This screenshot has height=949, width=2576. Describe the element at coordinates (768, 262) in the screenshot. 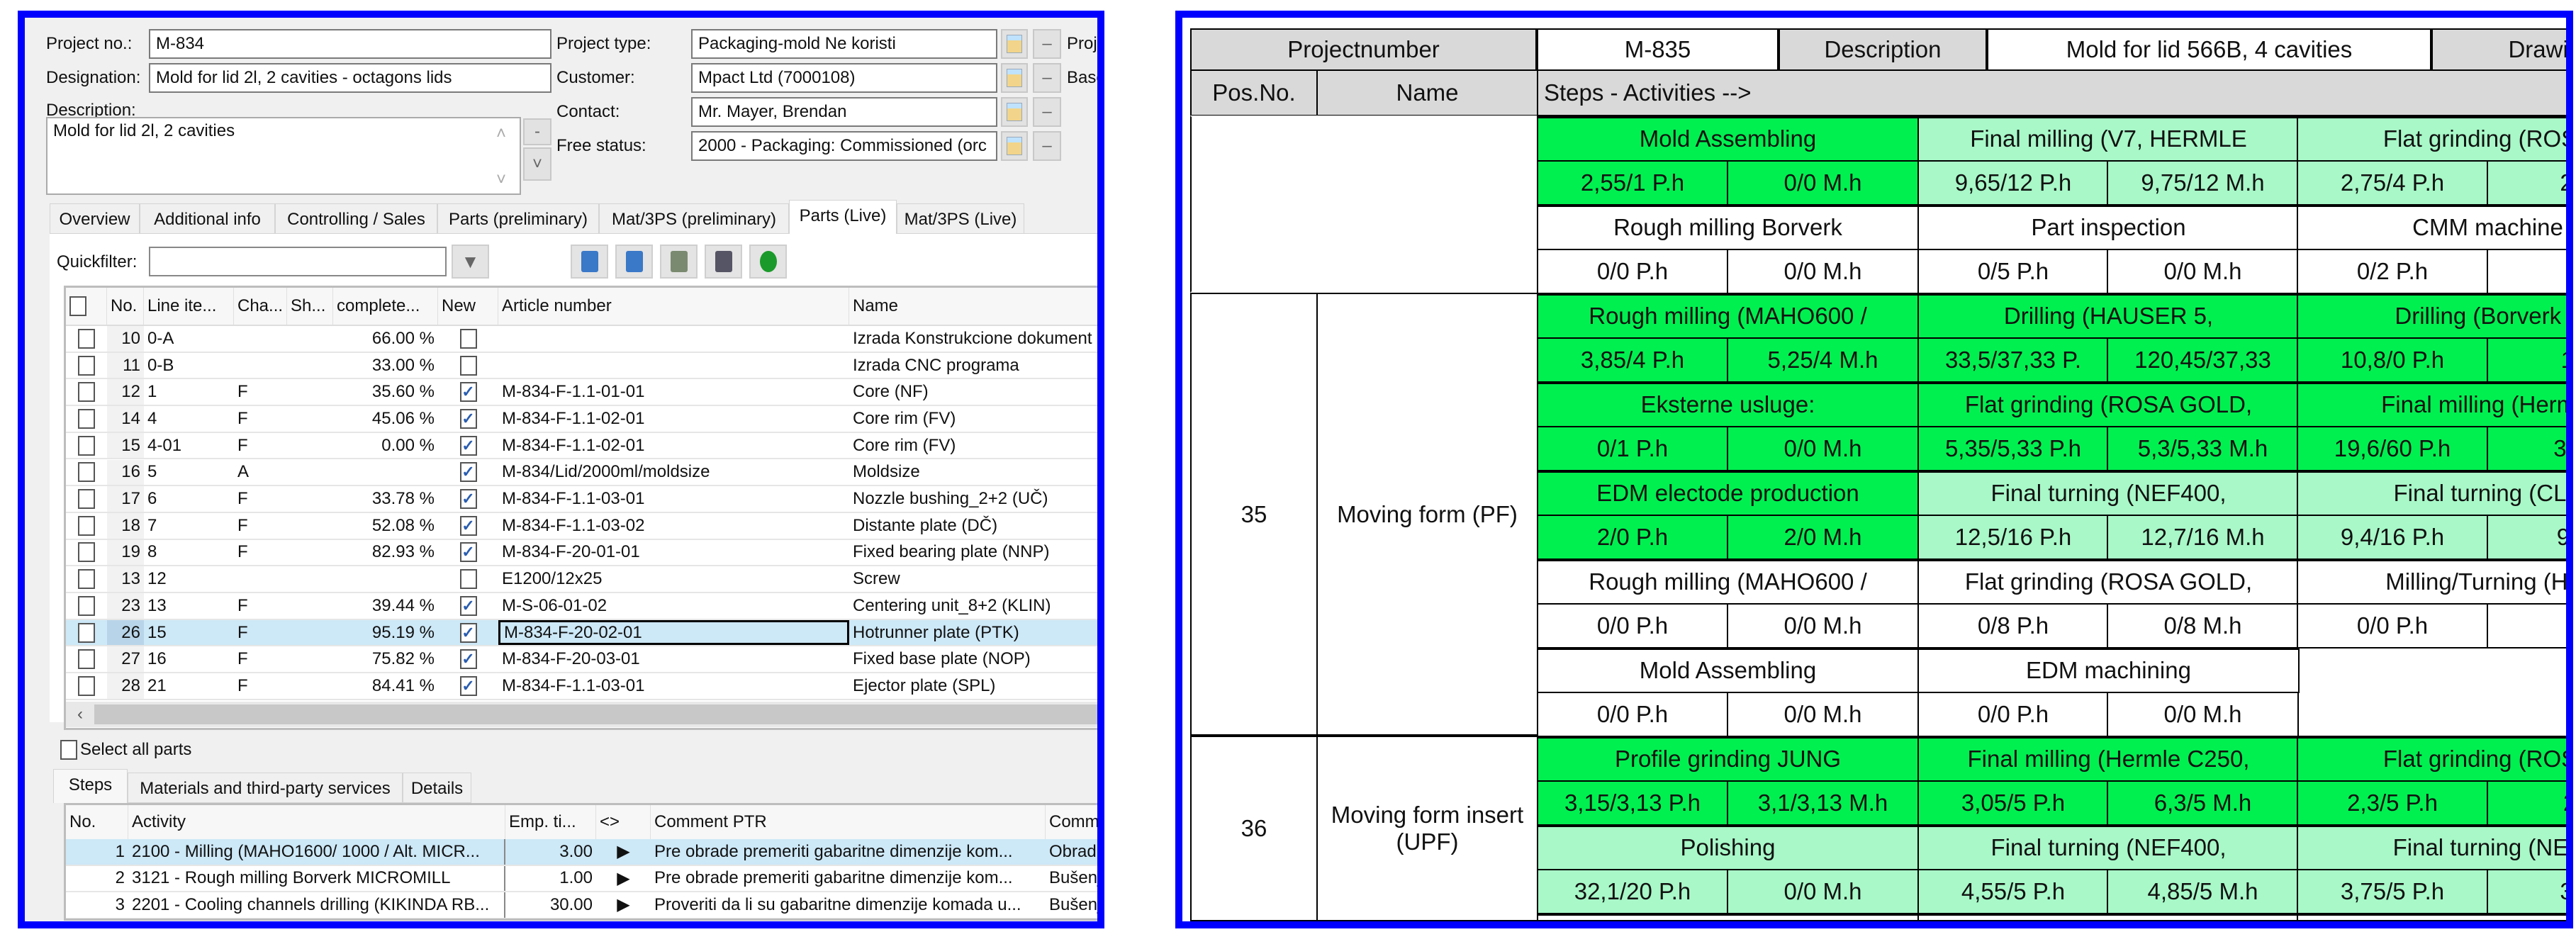

I see `run-button` at that location.